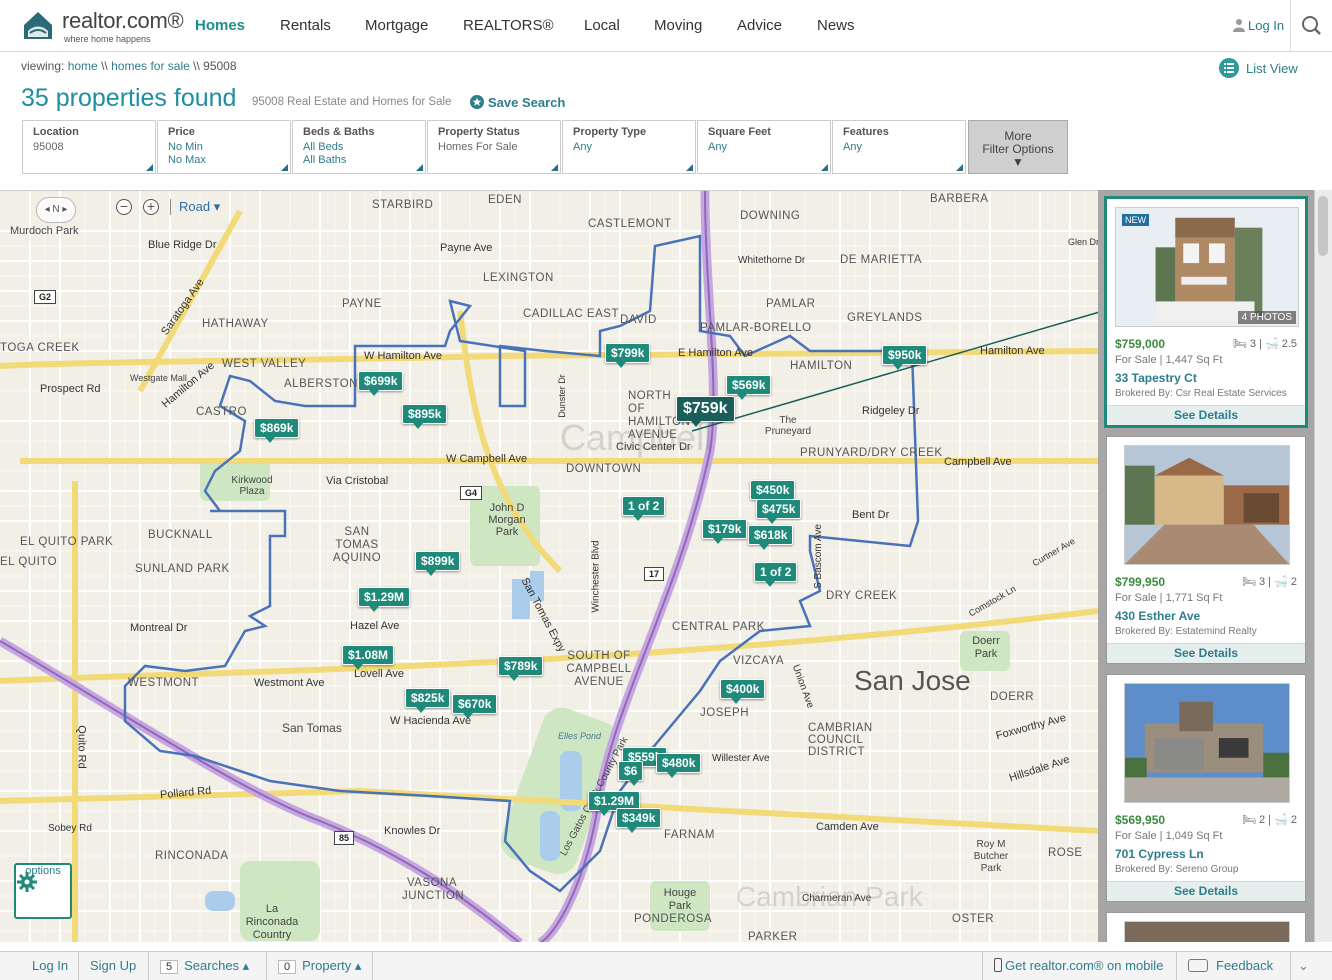 The width and height of the screenshot is (1332, 980). Describe the element at coordinates (705, 411) in the screenshot. I see `price-pin-selected: $759k` at that location.